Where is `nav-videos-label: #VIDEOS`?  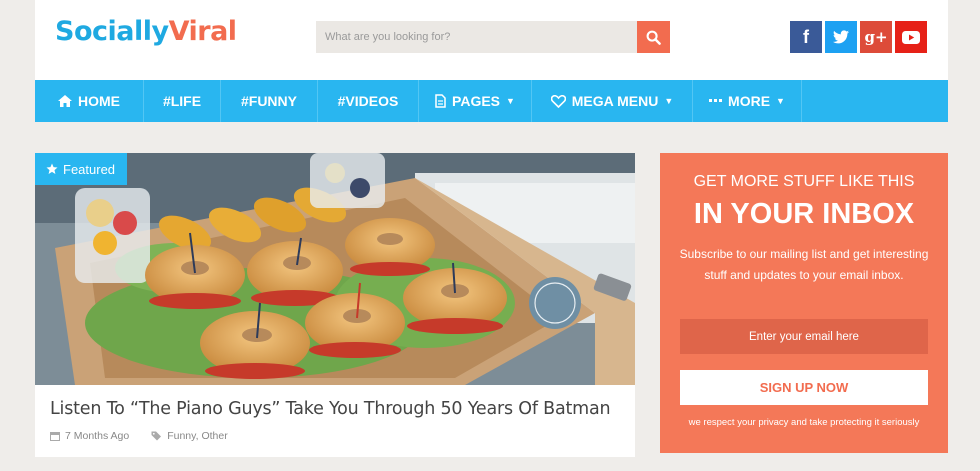
nav-videos-label: #VIDEOS is located at coordinates (368, 101).